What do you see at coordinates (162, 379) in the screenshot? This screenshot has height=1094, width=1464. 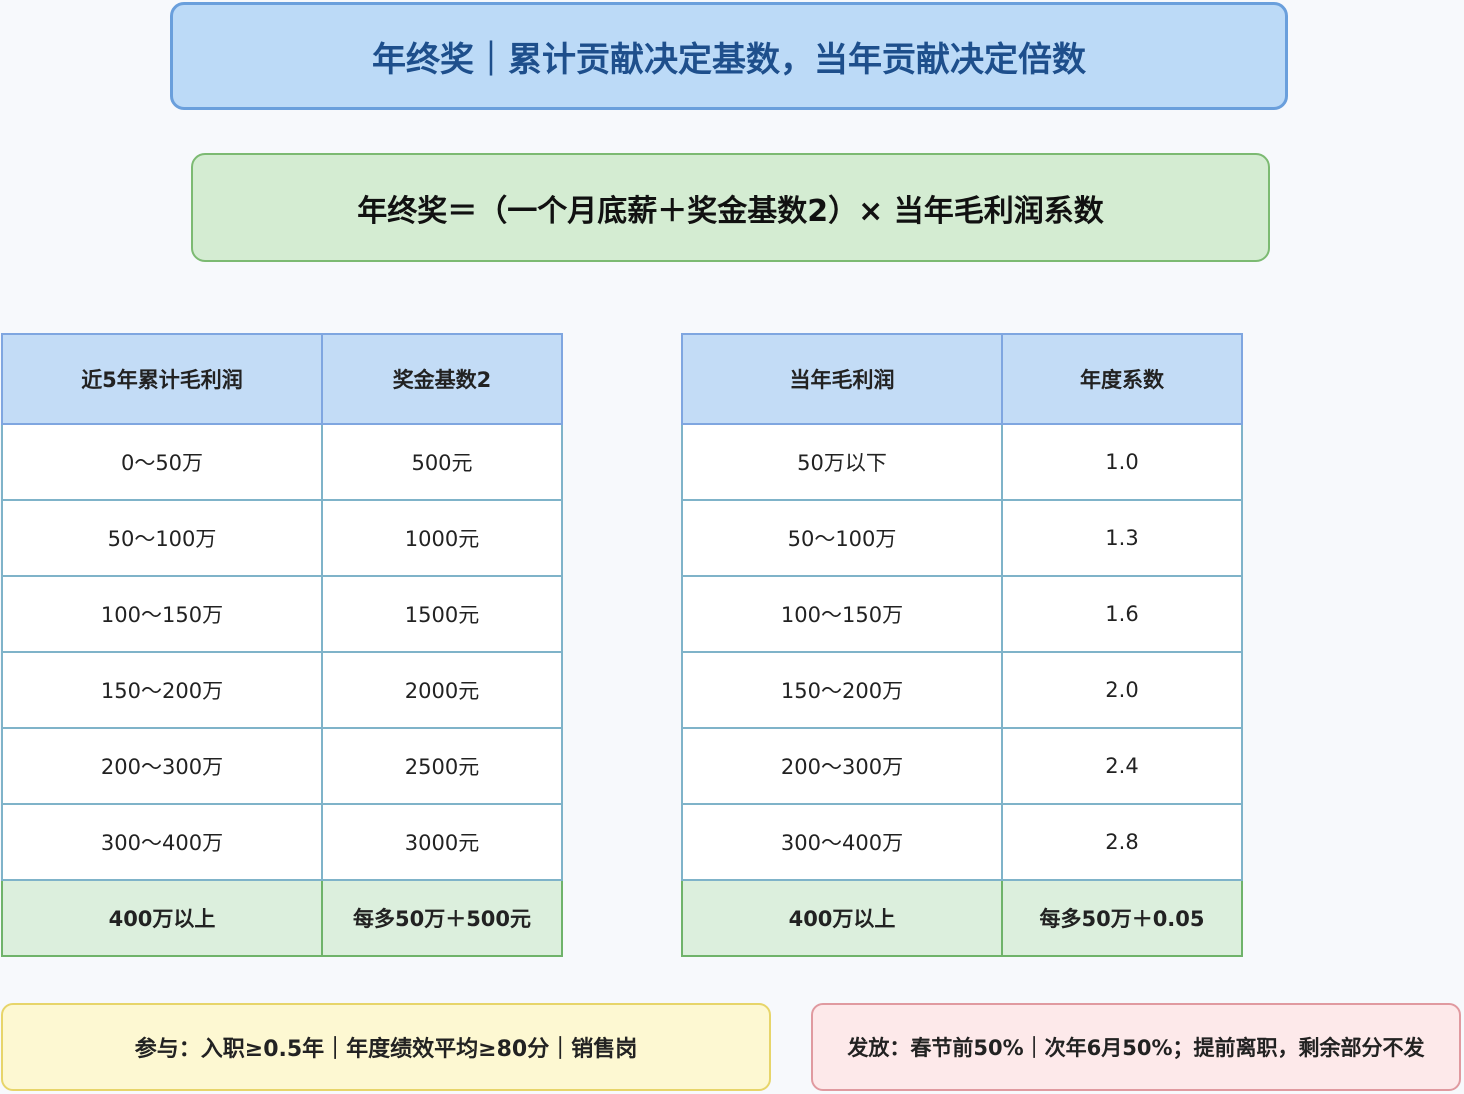 I see `header-cumulative-profit: 近5年累计毛利润` at bounding box center [162, 379].